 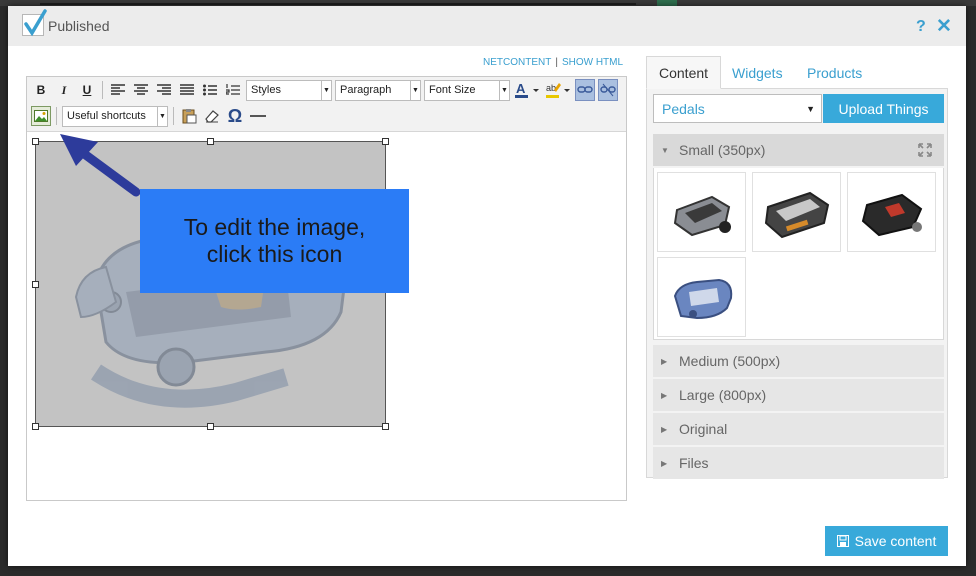 What do you see at coordinates (798, 463) in the screenshot?
I see `section-files: ▶ Files` at bounding box center [798, 463].